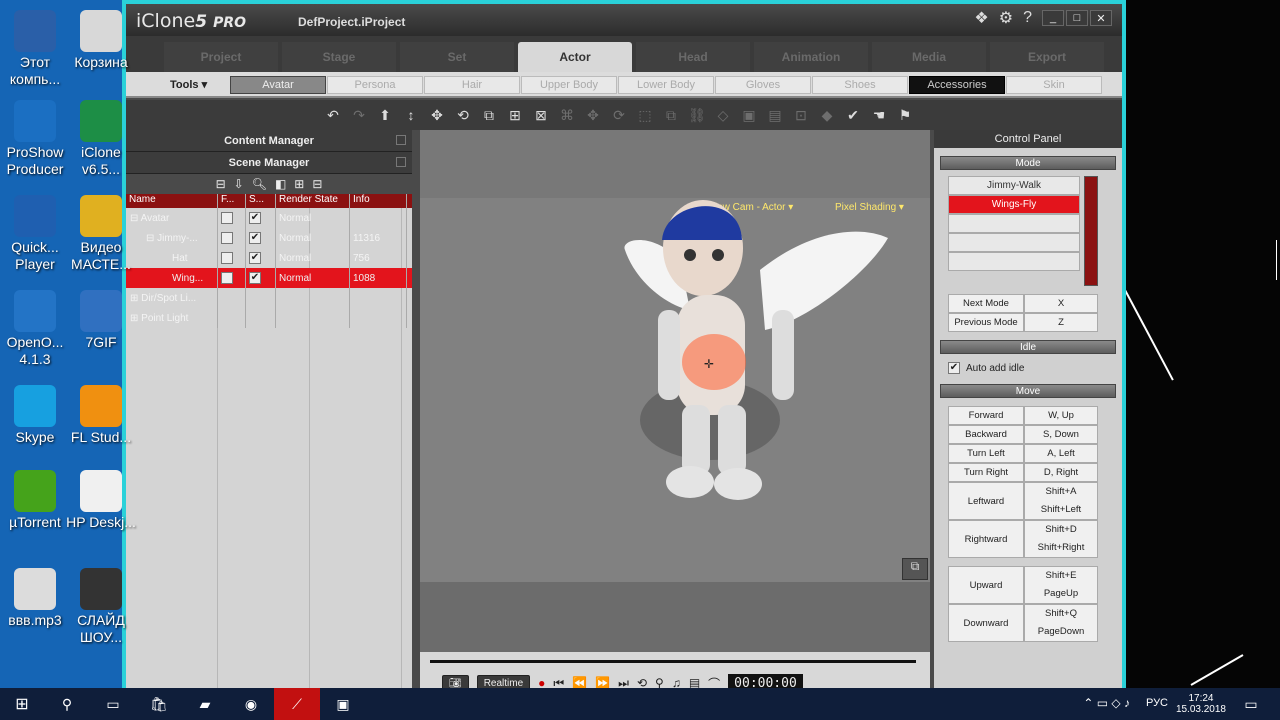  Describe the element at coordinates (981, 18) in the screenshot. I see `community-icon: ❖` at that location.